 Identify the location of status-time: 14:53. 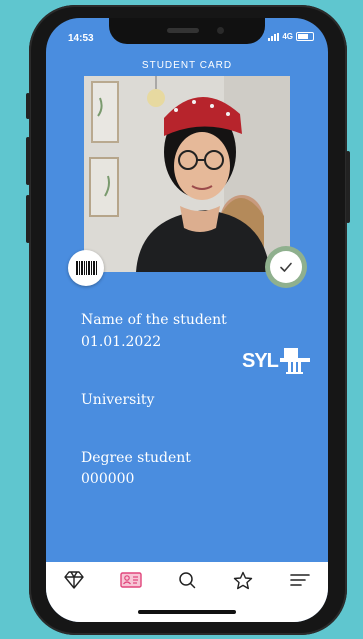
(81, 38).